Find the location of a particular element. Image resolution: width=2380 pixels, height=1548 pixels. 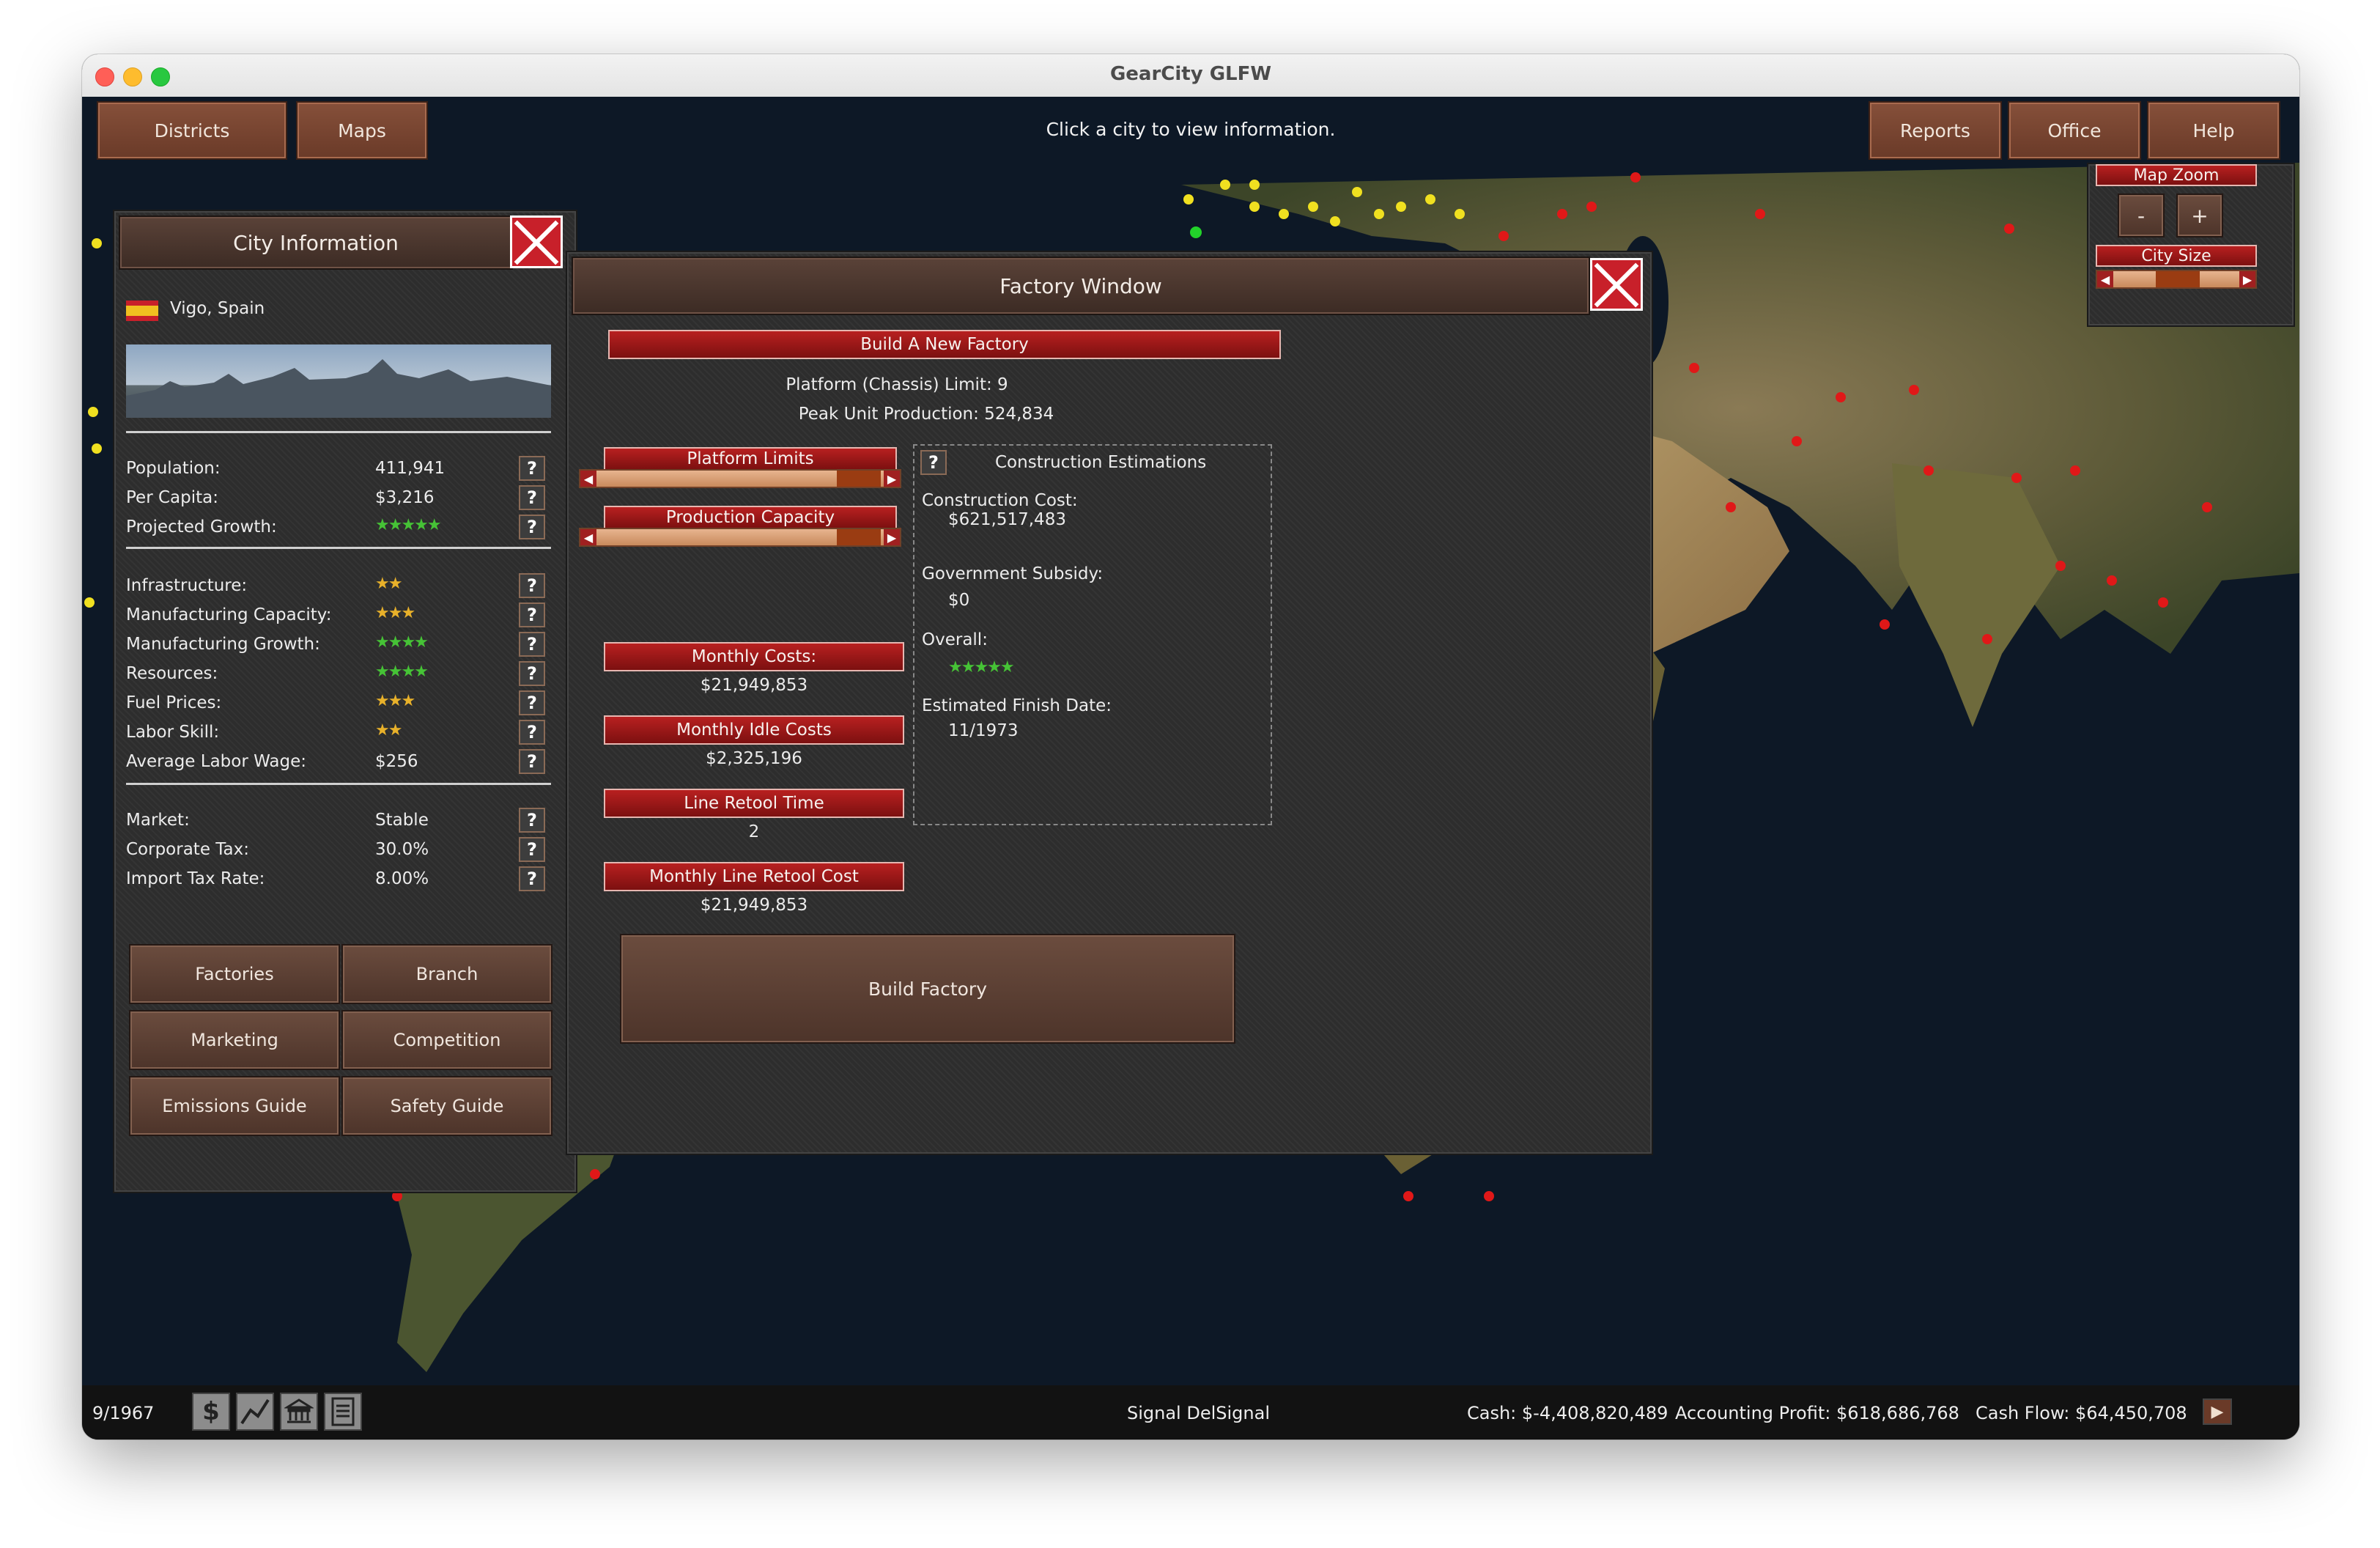

bank-icon is located at coordinates (299, 1412).